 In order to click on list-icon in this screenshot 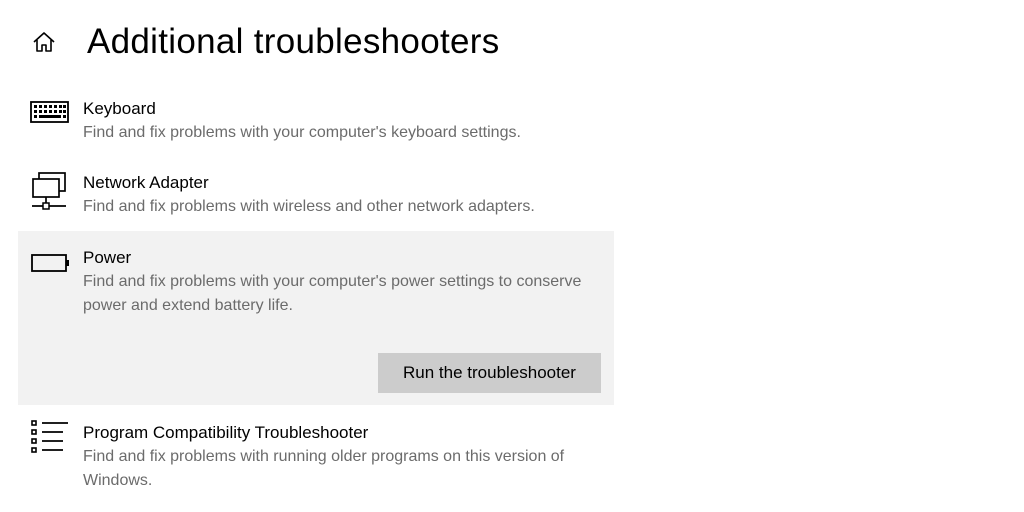, I will do `click(50, 439)`.